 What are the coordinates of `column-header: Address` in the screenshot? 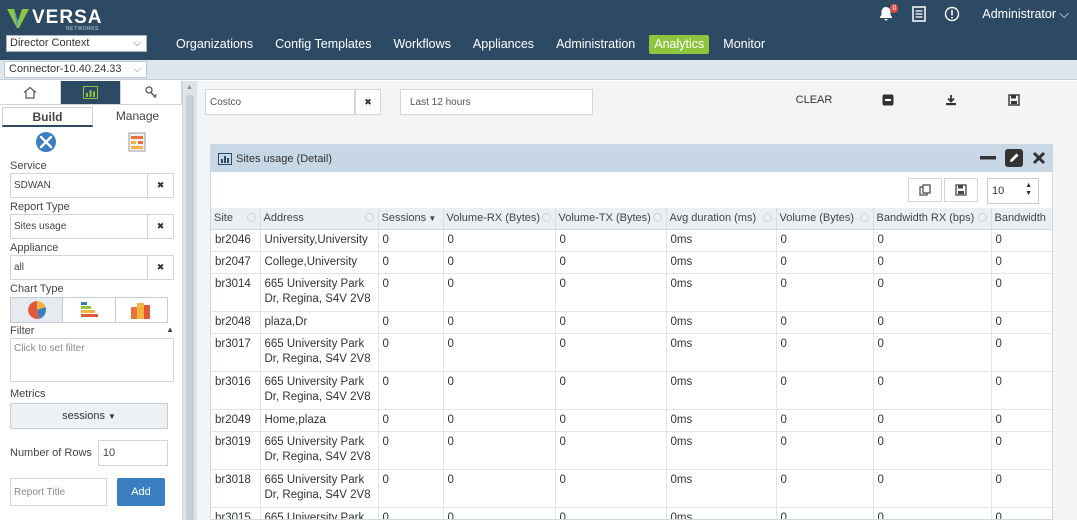 It's located at (319, 219).